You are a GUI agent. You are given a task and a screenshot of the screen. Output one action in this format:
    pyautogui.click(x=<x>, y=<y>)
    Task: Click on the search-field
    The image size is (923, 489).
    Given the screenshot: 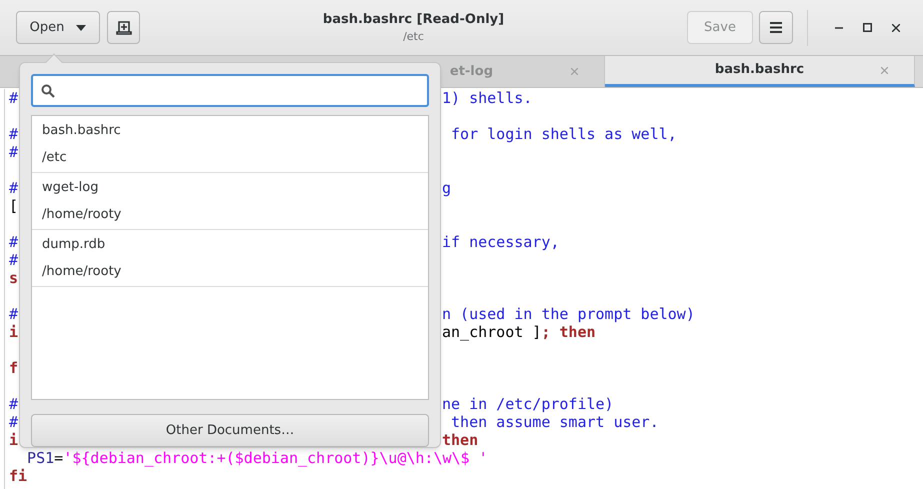 What is the action you would take?
    pyautogui.click(x=230, y=90)
    